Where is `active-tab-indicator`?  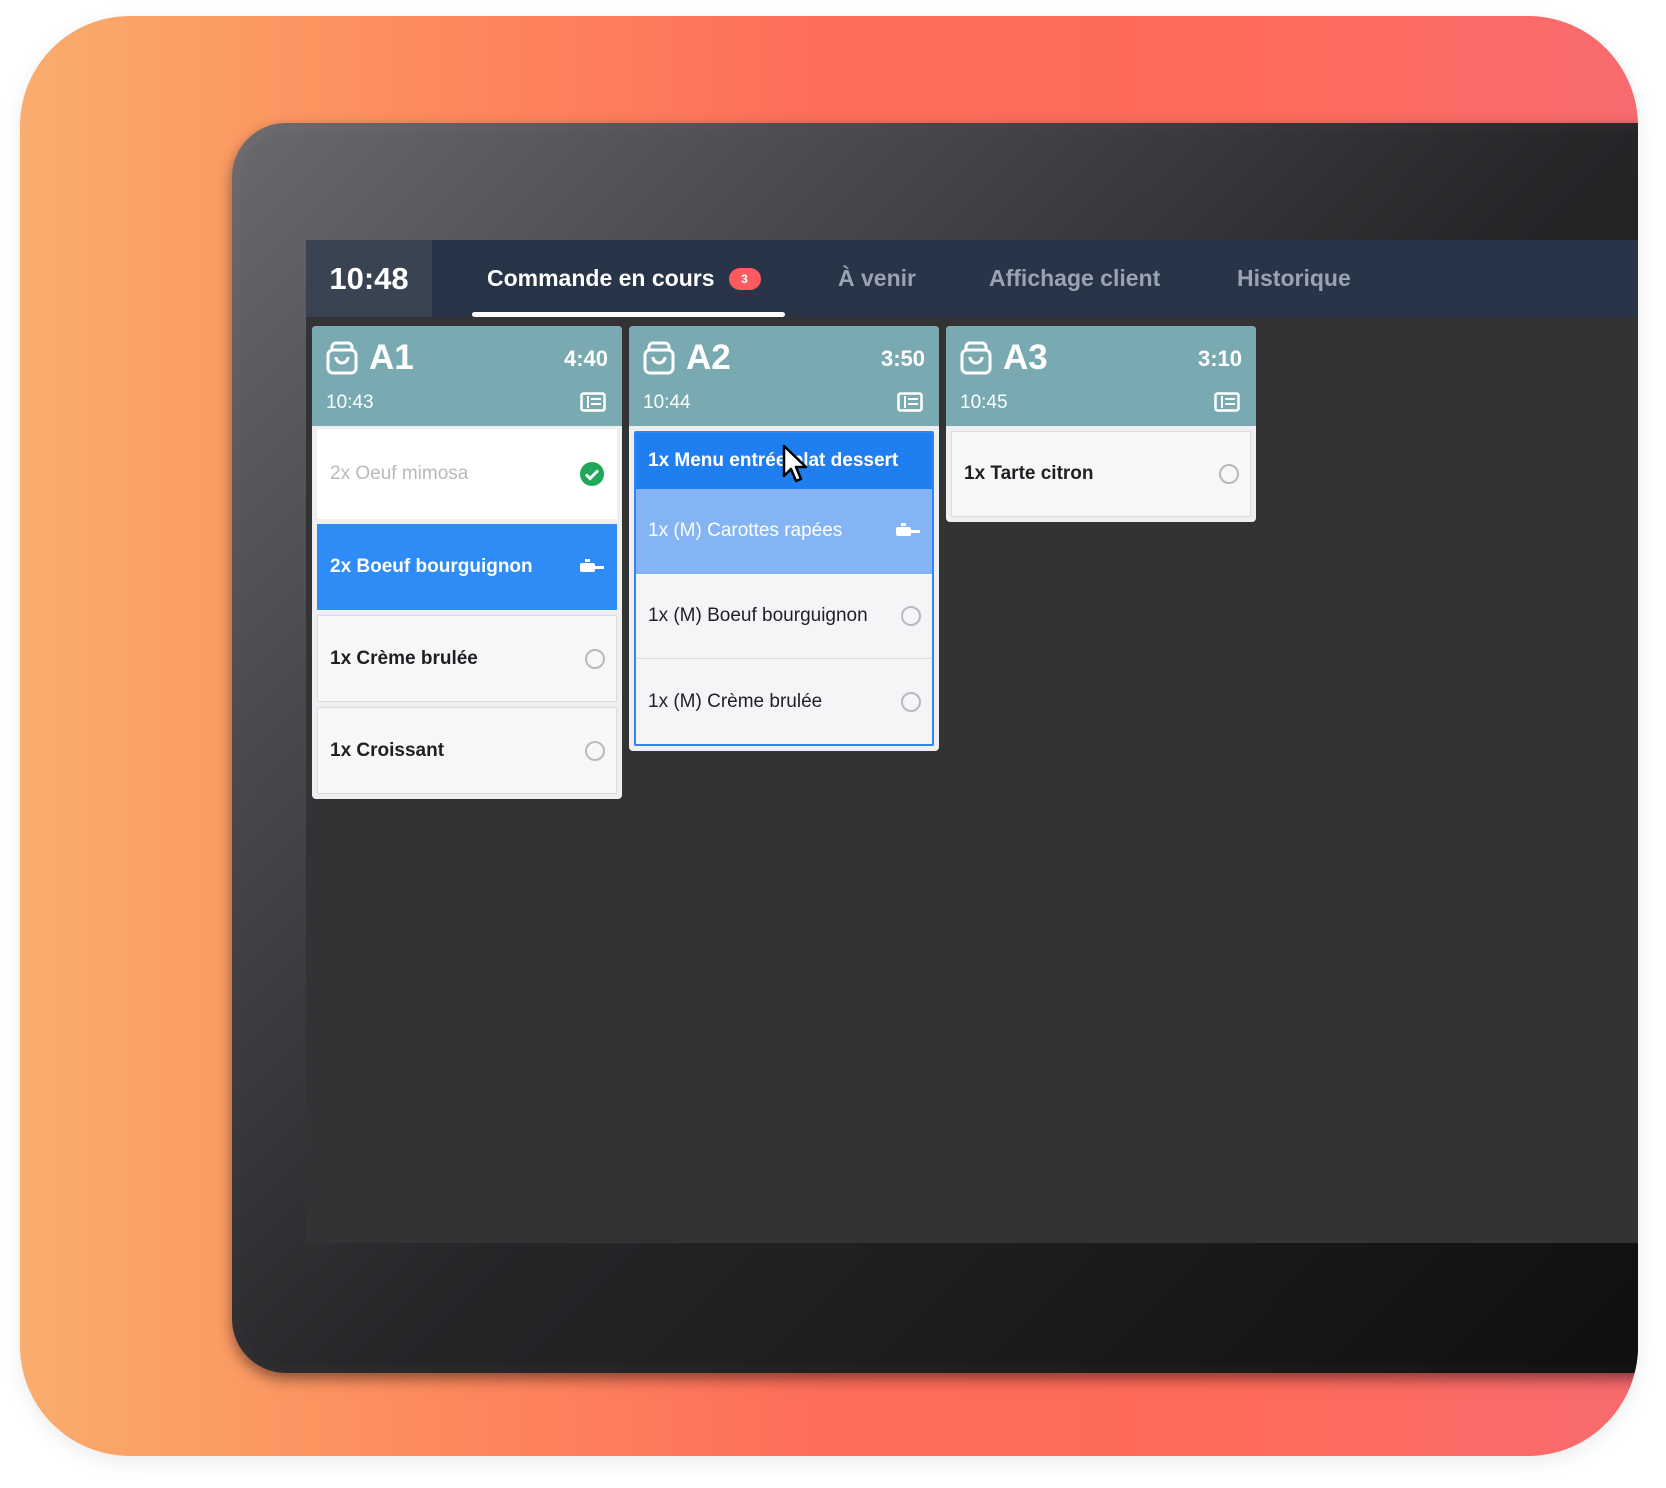
active-tab-indicator is located at coordinates (628, 314).